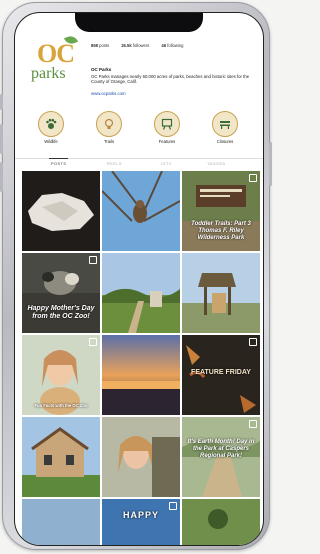 Image resolution: width=320 pixels, height=554 pixels. I want to click on profile-avatar: OC parks, so click(59, 64).